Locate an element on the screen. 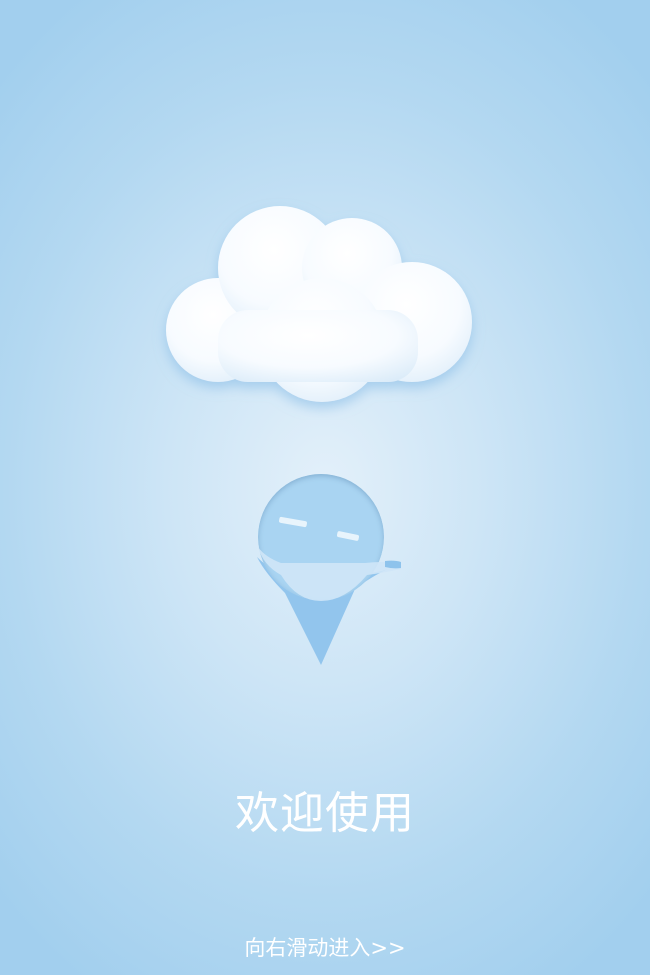 The image size is (650, 975). location-pin-mascot-icon is located at coordinates (329, 569).